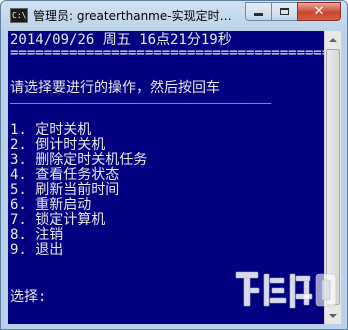  What do you see at coordinates (141, 96) in the screenshot?
I see `prompt-underline: _______________________________` at bounding box center [141, 96].